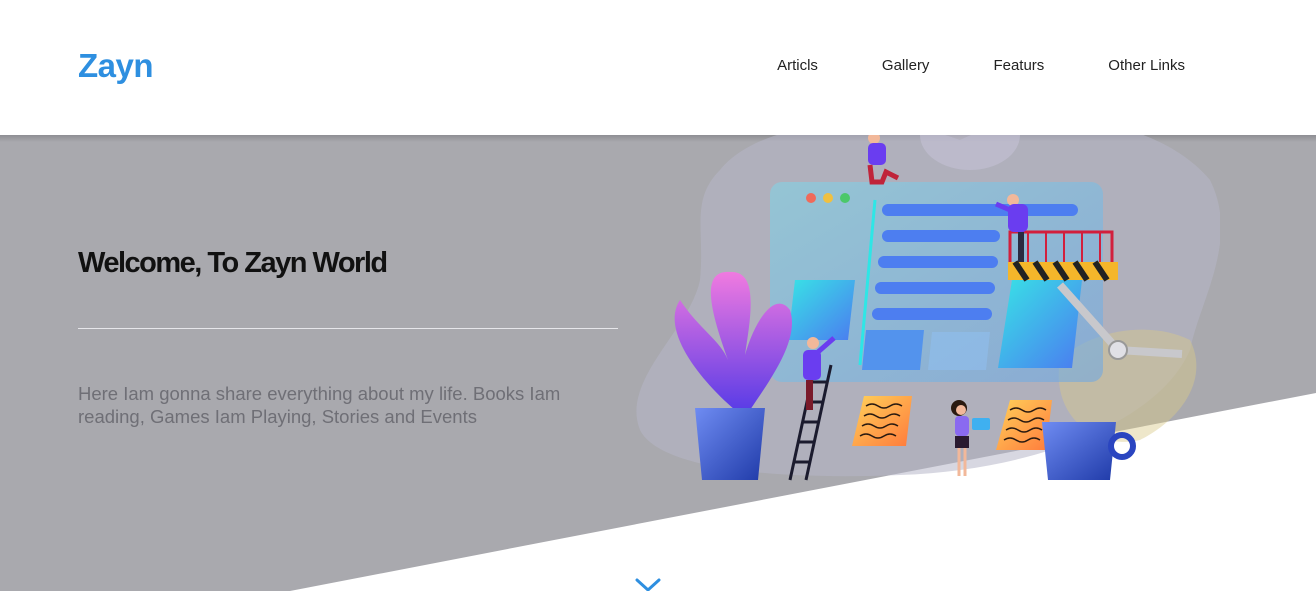 This screenshot has height=591, width=1316. Describe the element at coordinates (1018, 65) in the screenshot. I see `nav-link-features: Featurs` at that location.